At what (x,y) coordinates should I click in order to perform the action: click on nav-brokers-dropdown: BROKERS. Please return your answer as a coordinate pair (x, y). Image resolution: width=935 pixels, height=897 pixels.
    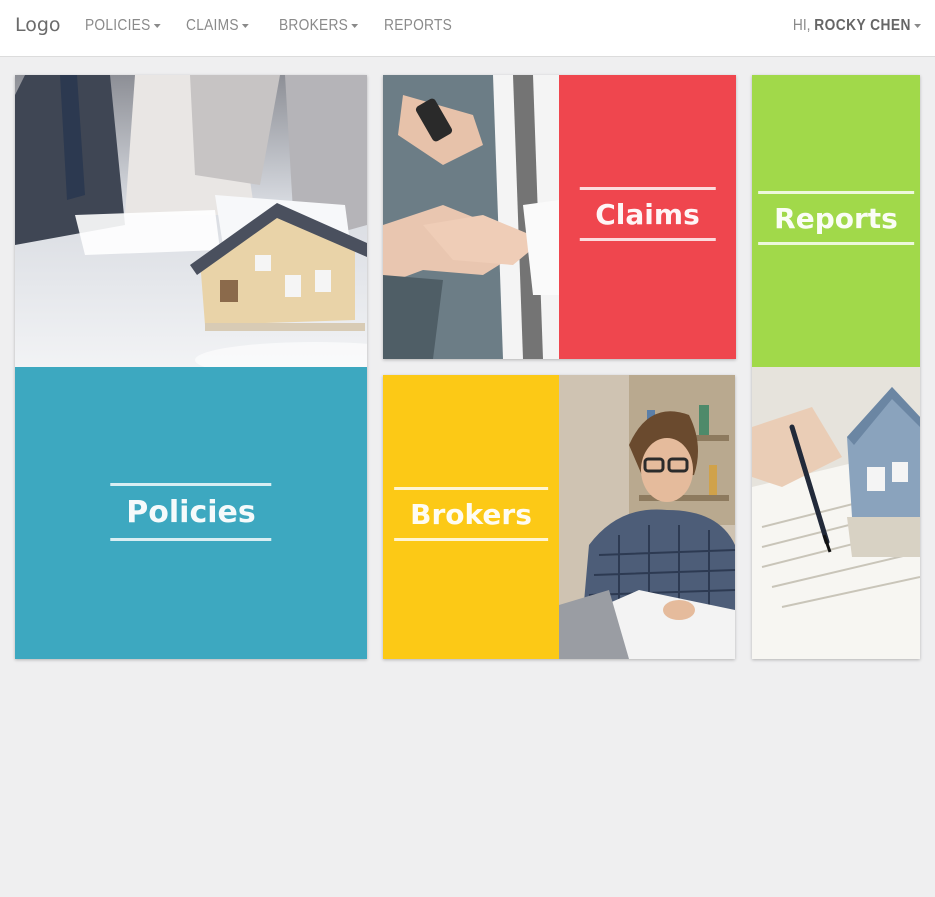
    Looking at the image, I should click on (319, 26).